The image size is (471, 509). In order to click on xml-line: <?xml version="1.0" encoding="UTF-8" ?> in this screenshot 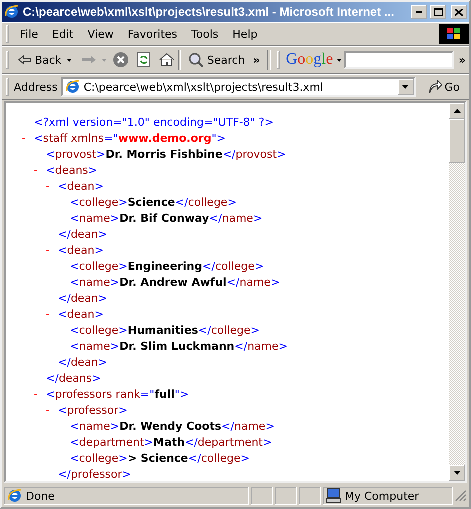, I will do `click(154, 122)`.